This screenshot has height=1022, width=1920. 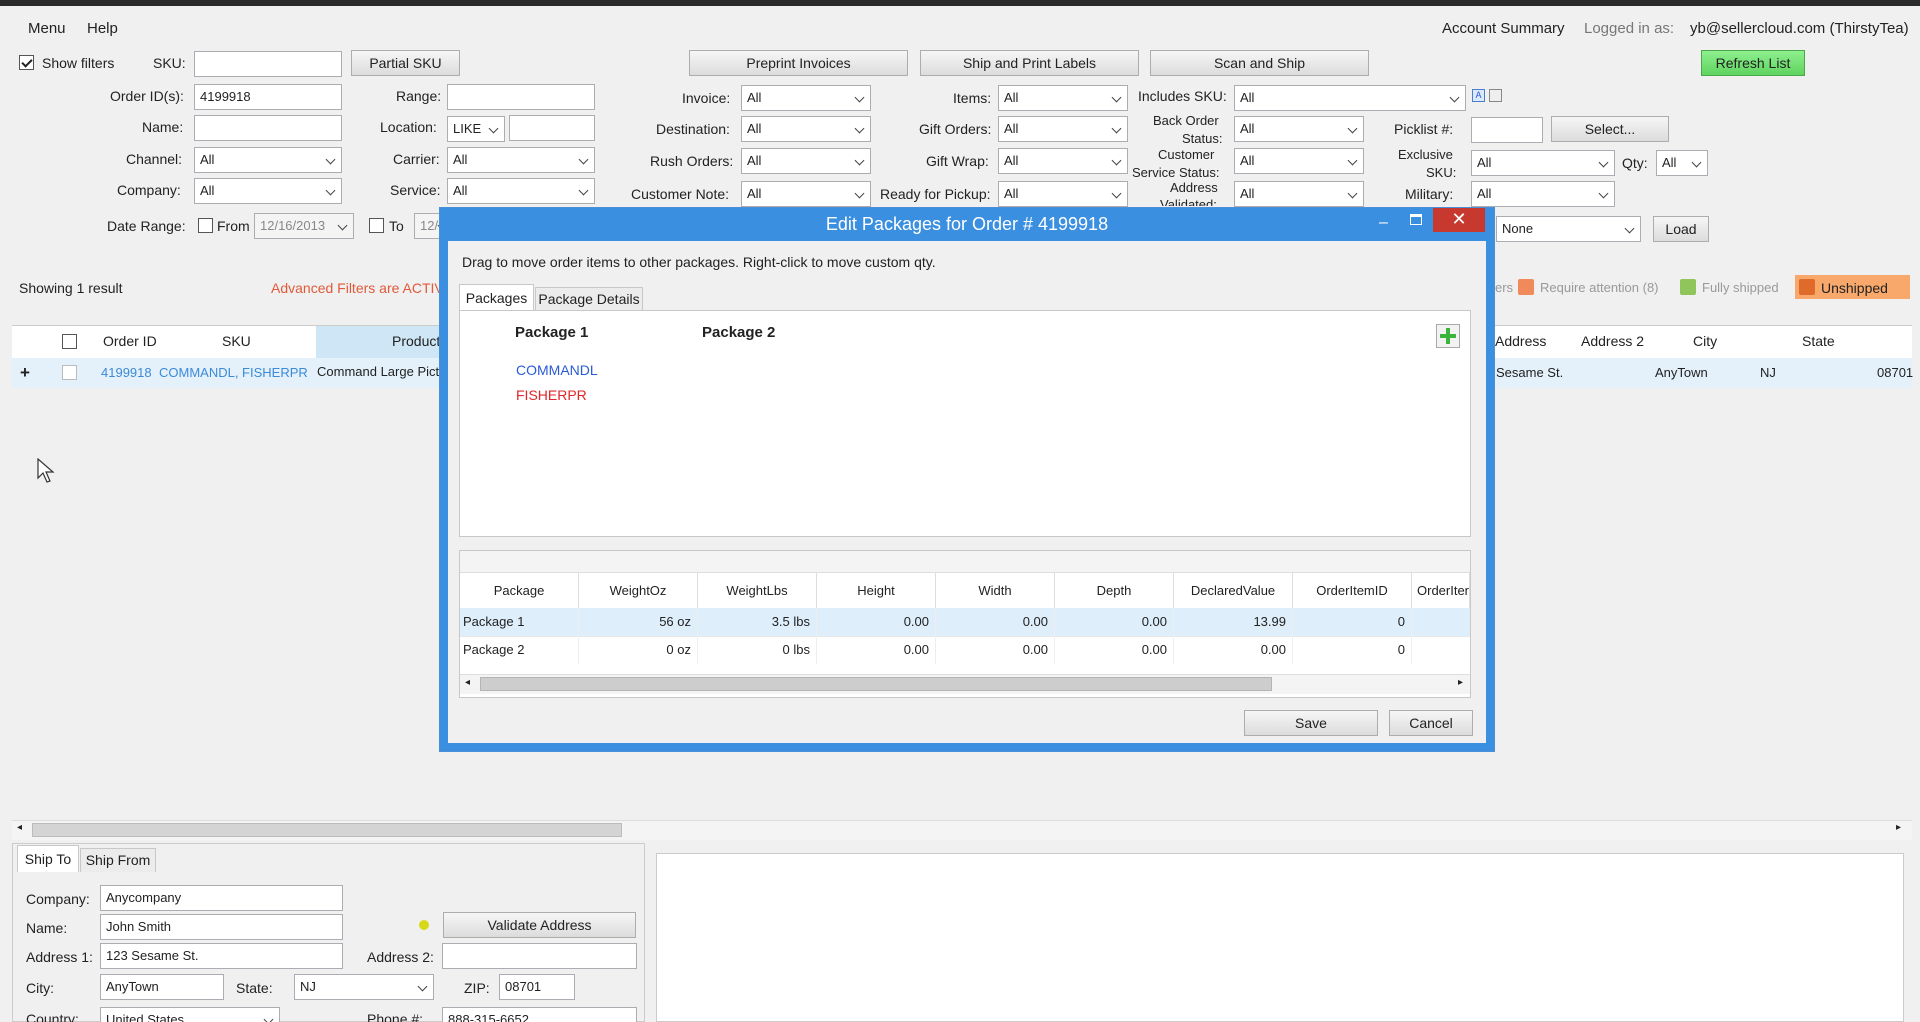 What do you see at coordinates (757, 622) in the screenshot?
I see `row1-weight-lbs: 3.5 lbs` at bounding box center [757, 622].